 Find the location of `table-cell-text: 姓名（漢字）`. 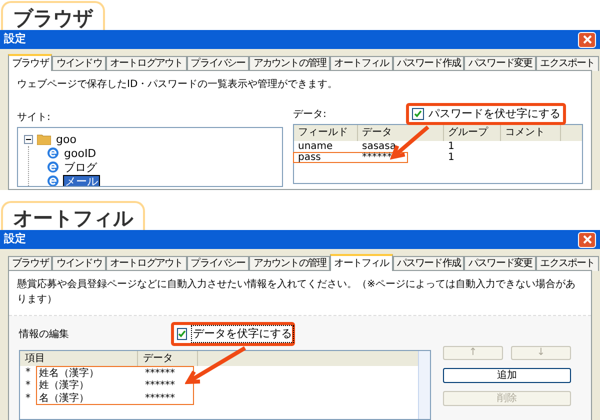

table-cell-text: 姓名（漢字） is located at coordinates (69, 373).